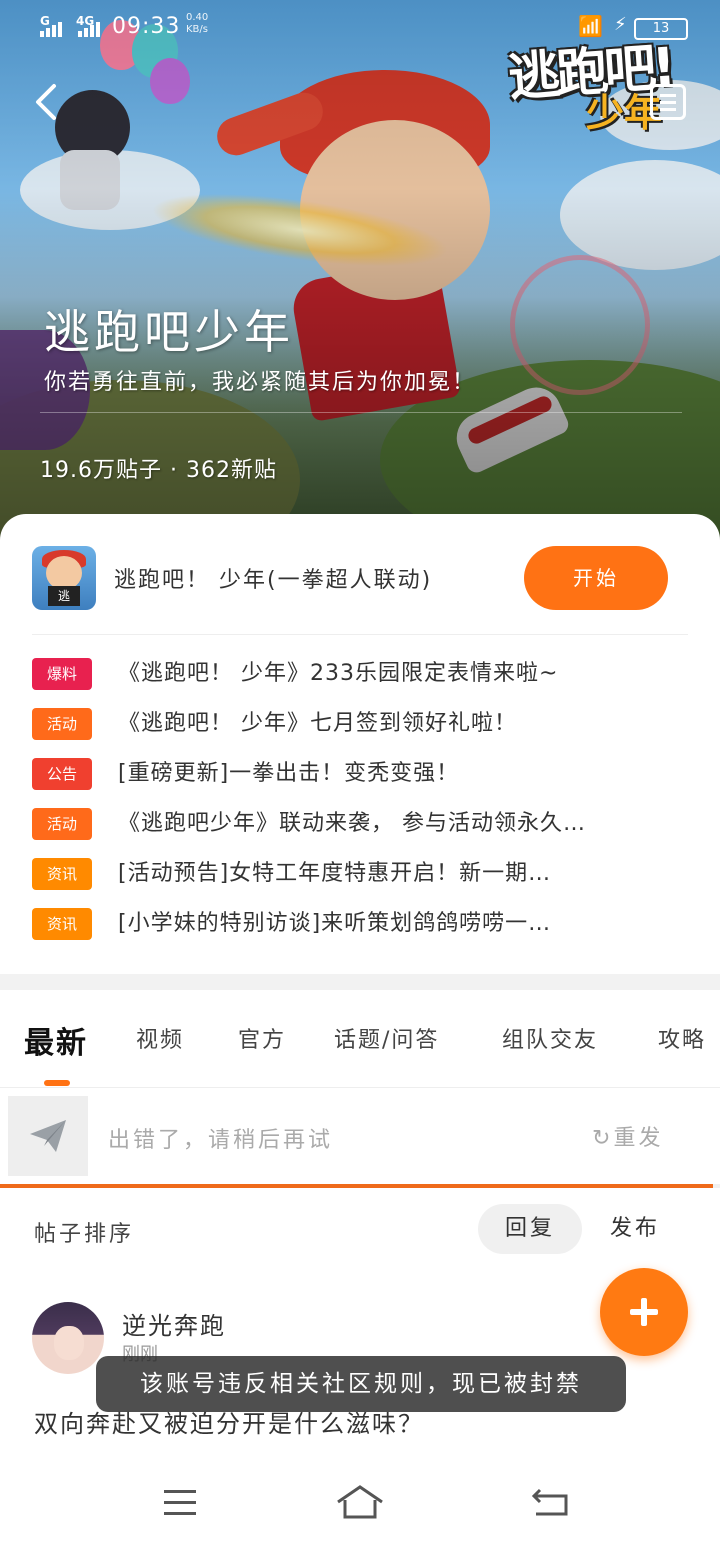 Image resolution: width=720 pixels, height=1544 pixels. I want to click on sort-label: 帖子排序, so click(84, 1234).